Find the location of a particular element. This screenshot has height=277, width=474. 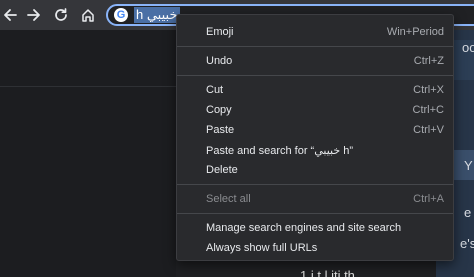

menu-item-label: Manage search engines and site search is located at coordinates (304, 228).